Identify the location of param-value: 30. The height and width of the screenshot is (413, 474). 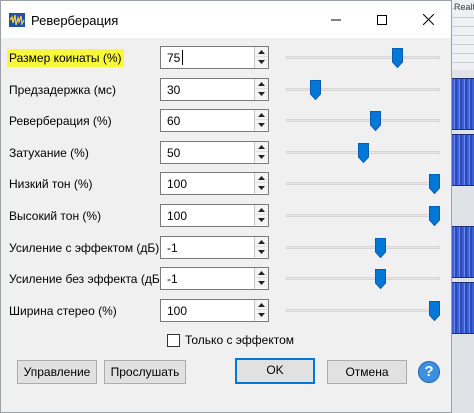
(173, 90).